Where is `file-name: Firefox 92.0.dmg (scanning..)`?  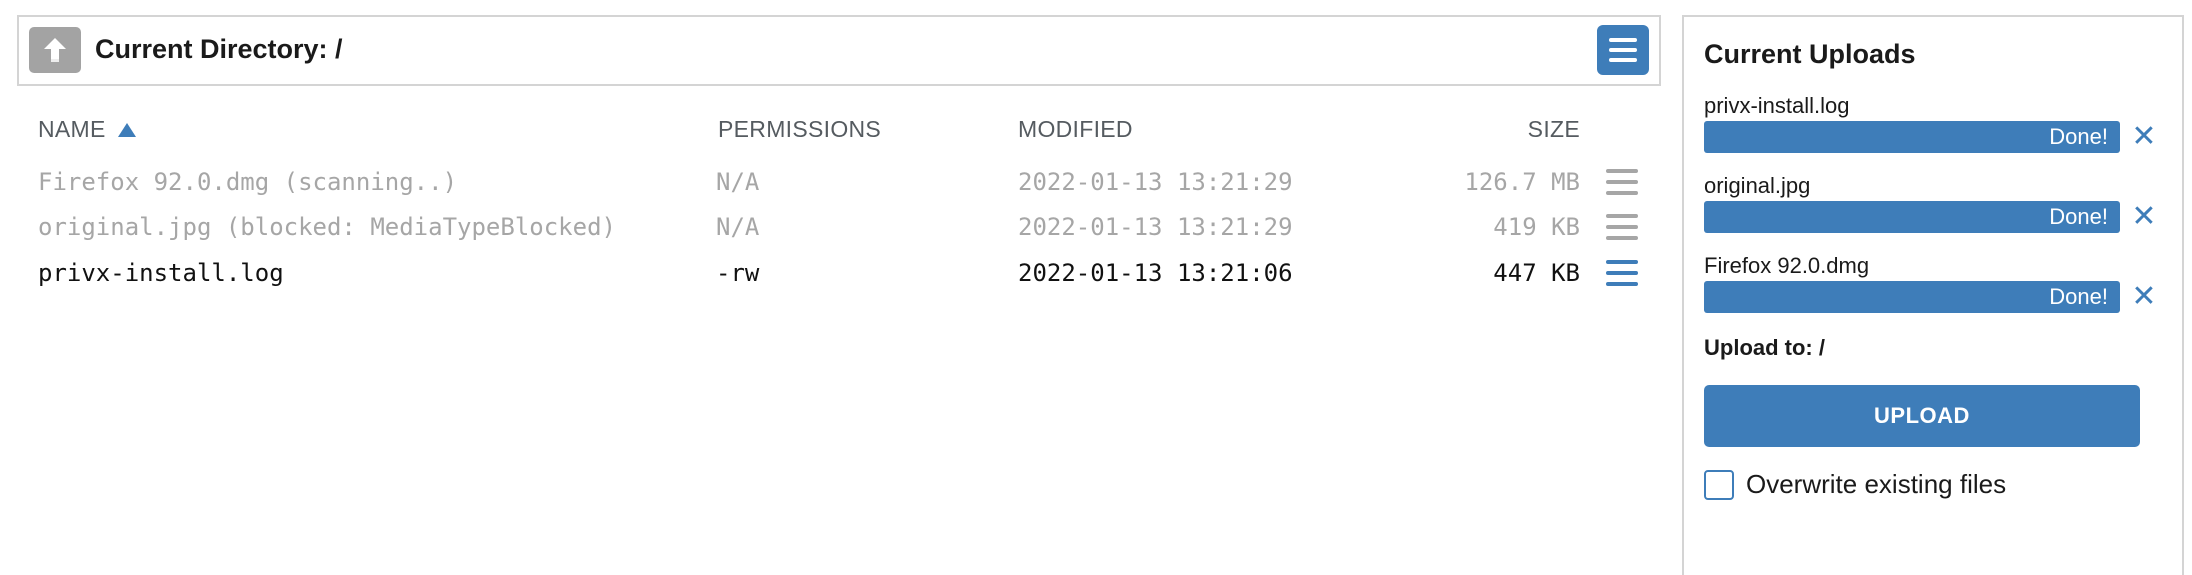 file-name: Firefox 92.0.dmg (scanning..) is located at coordinates (248, 182).